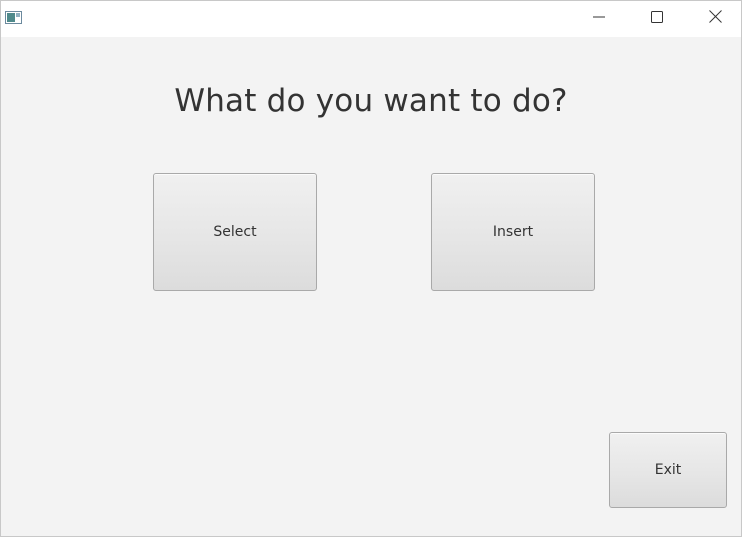 The width and height of the screenshot is (742, 537). I want to click on minimize-icon, so click(599, 19).